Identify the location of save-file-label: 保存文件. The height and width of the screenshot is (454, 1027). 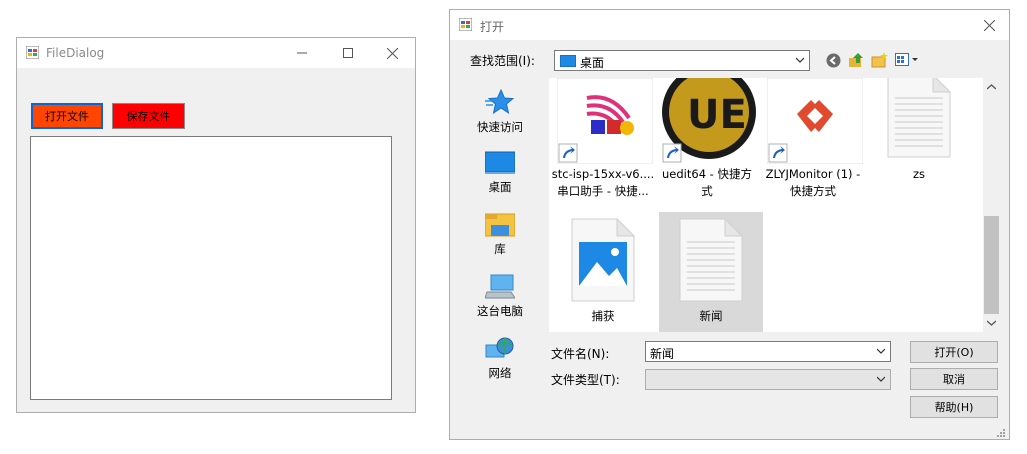
(148, 116).